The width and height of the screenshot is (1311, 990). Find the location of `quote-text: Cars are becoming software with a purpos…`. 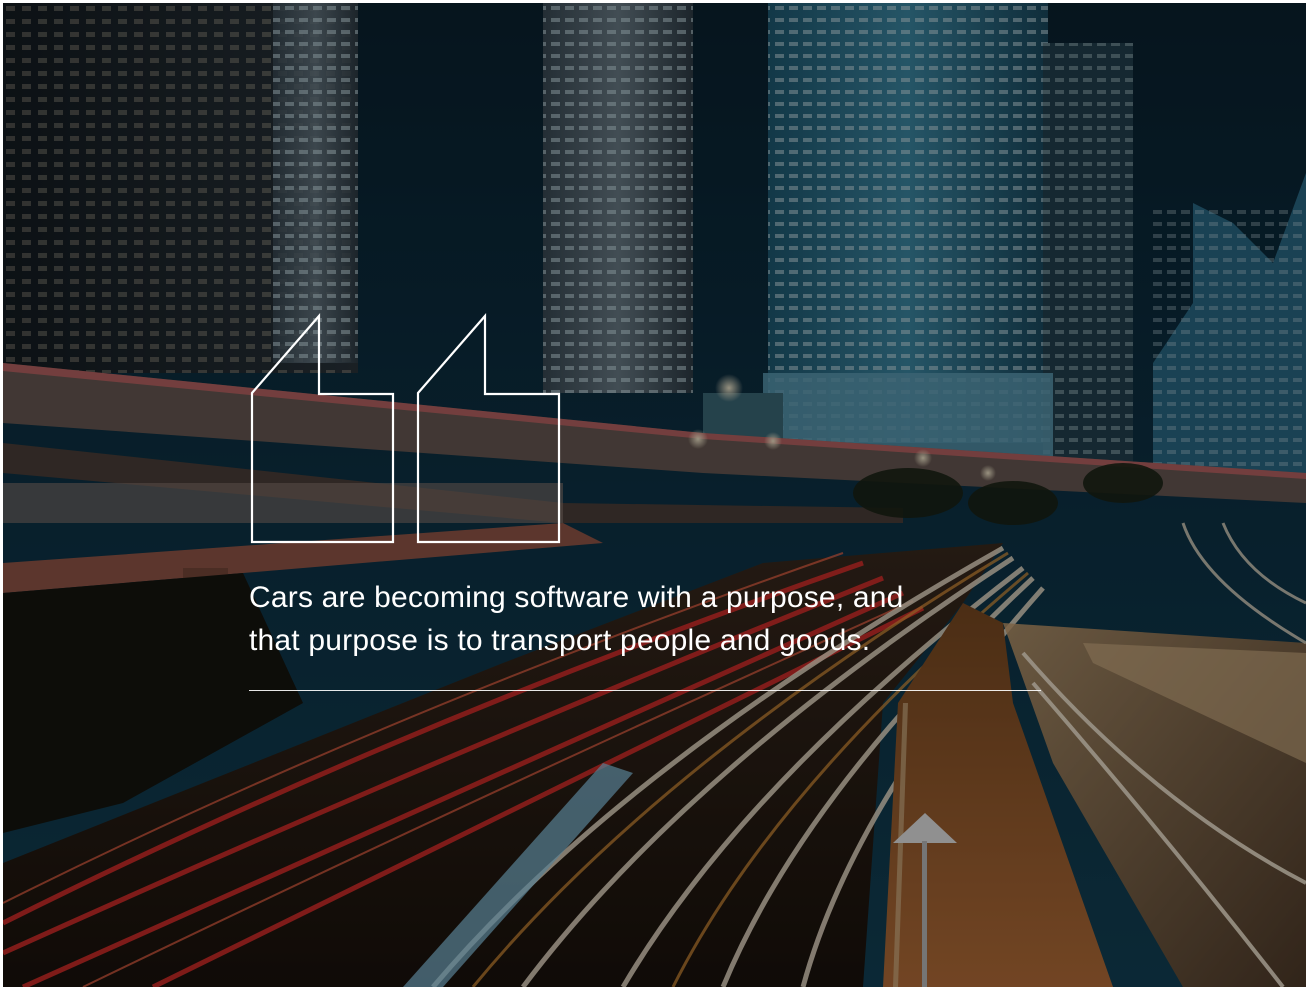

quote-text: Cars are becoming software with a purpos… is located at coordinates (629, 619).